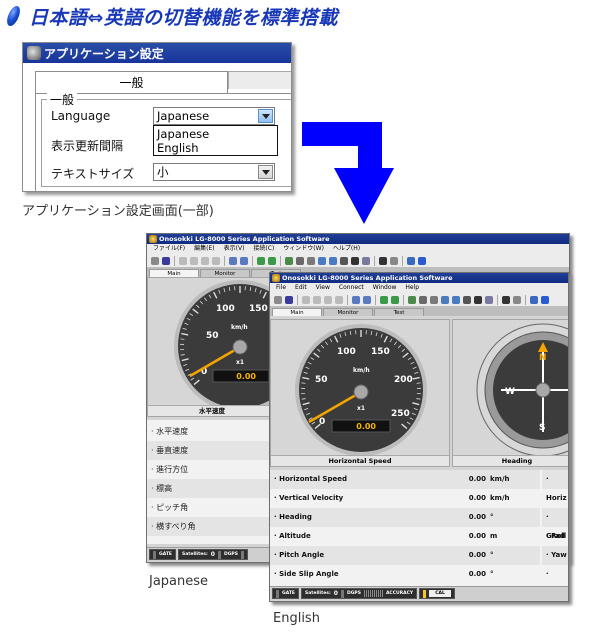 The image size is (589, 632). I want to click on tick-label: 0, so click(322, 422).